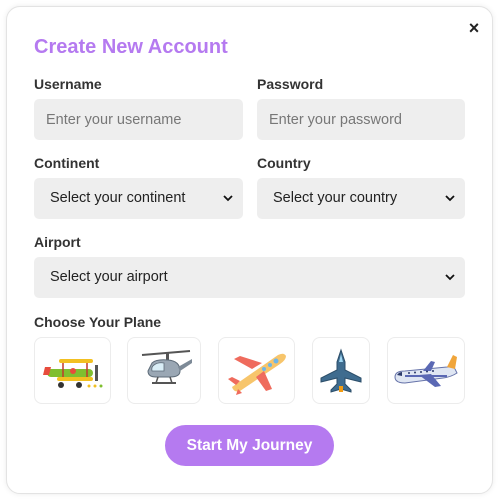  I want to click on username-label: Username, so click(68, 84).